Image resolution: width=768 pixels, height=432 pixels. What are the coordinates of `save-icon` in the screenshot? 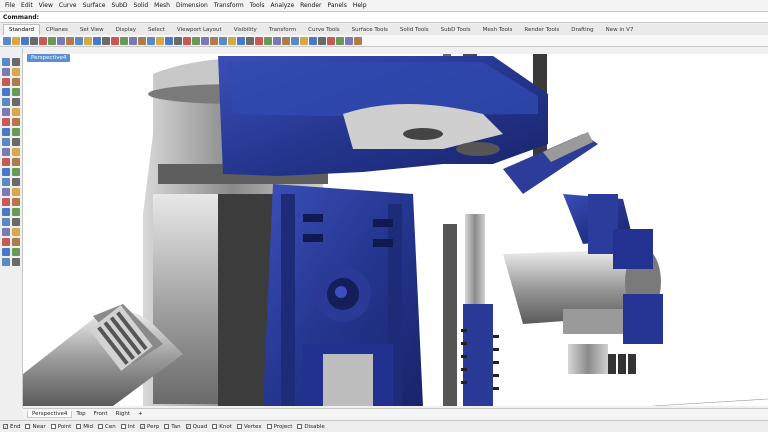 It's located at (25, 40).